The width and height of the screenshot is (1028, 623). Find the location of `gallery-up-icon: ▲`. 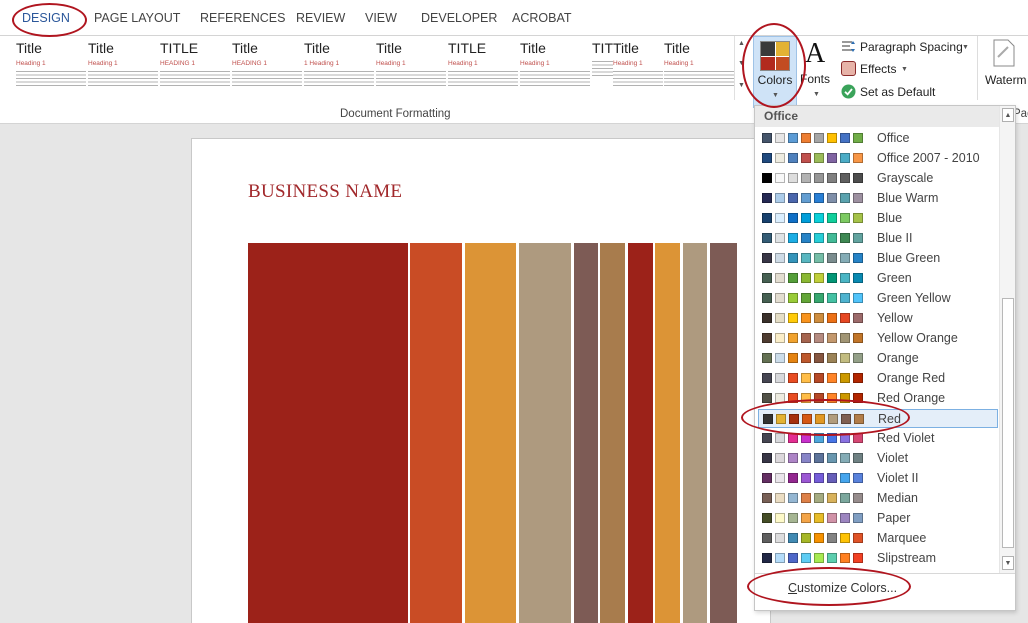

gallery-up-icon: ▲ is located at coordinates (741, 43).